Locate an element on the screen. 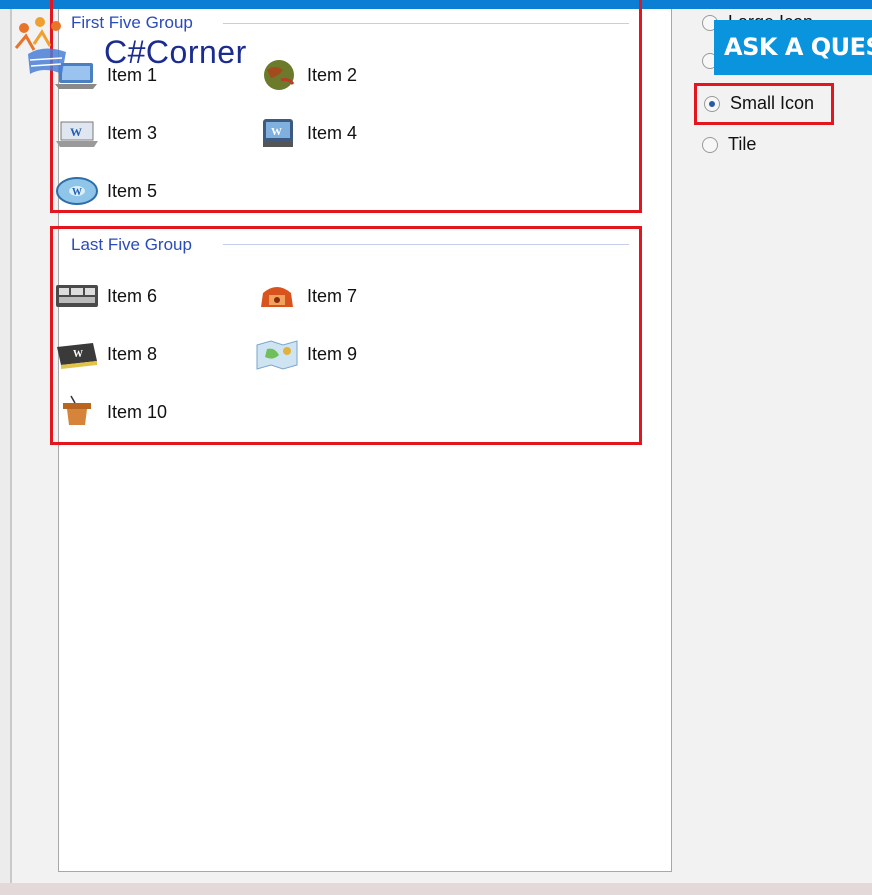 The height and width of the screenshot is (895, 872). radio-circle-checked is located at coordinates (712, 103).